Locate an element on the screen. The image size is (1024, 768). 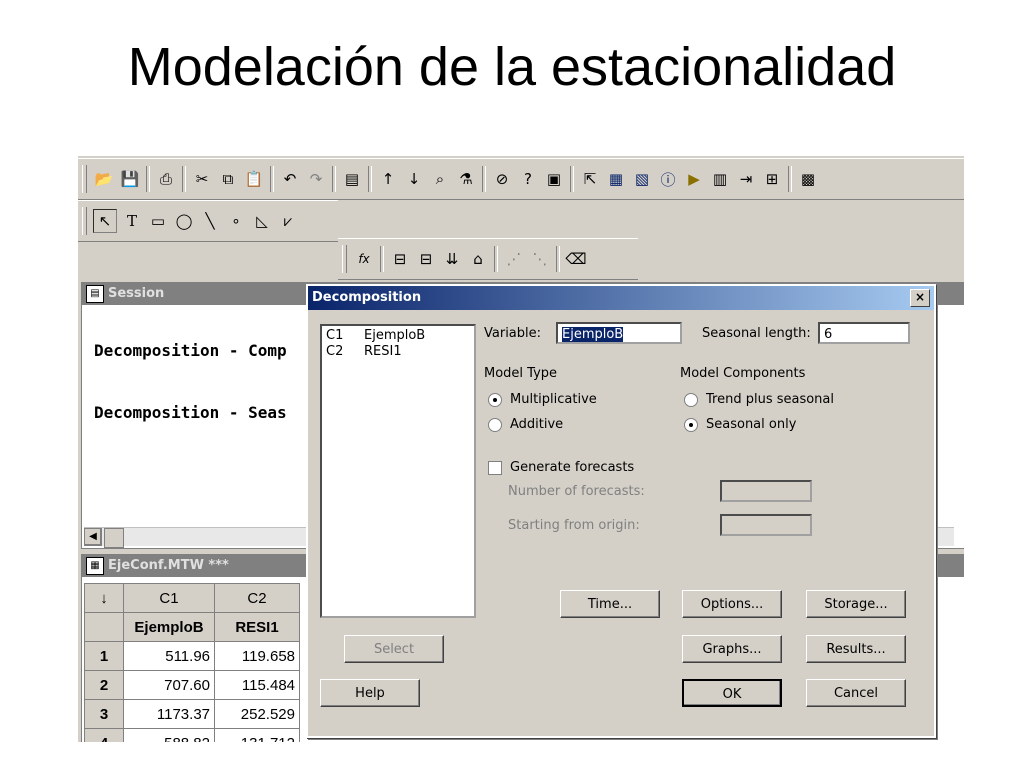
line-icon: ╲ is located at coordinates (210, 221).